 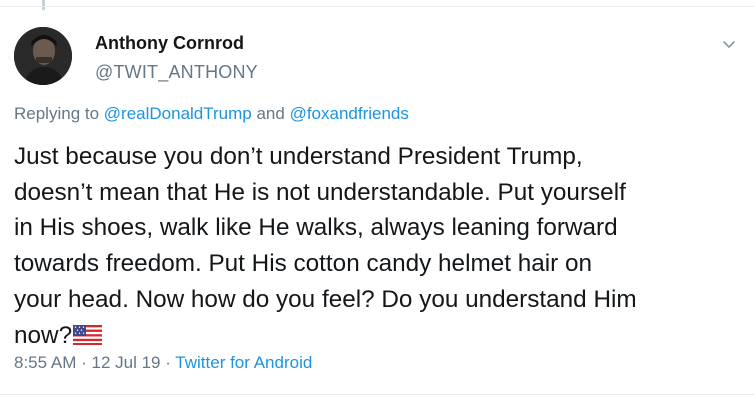 What do you see at coordinates (270, 113) in the screenshot?
I see `reply-joiner: and` at bounding box center [270, 113].